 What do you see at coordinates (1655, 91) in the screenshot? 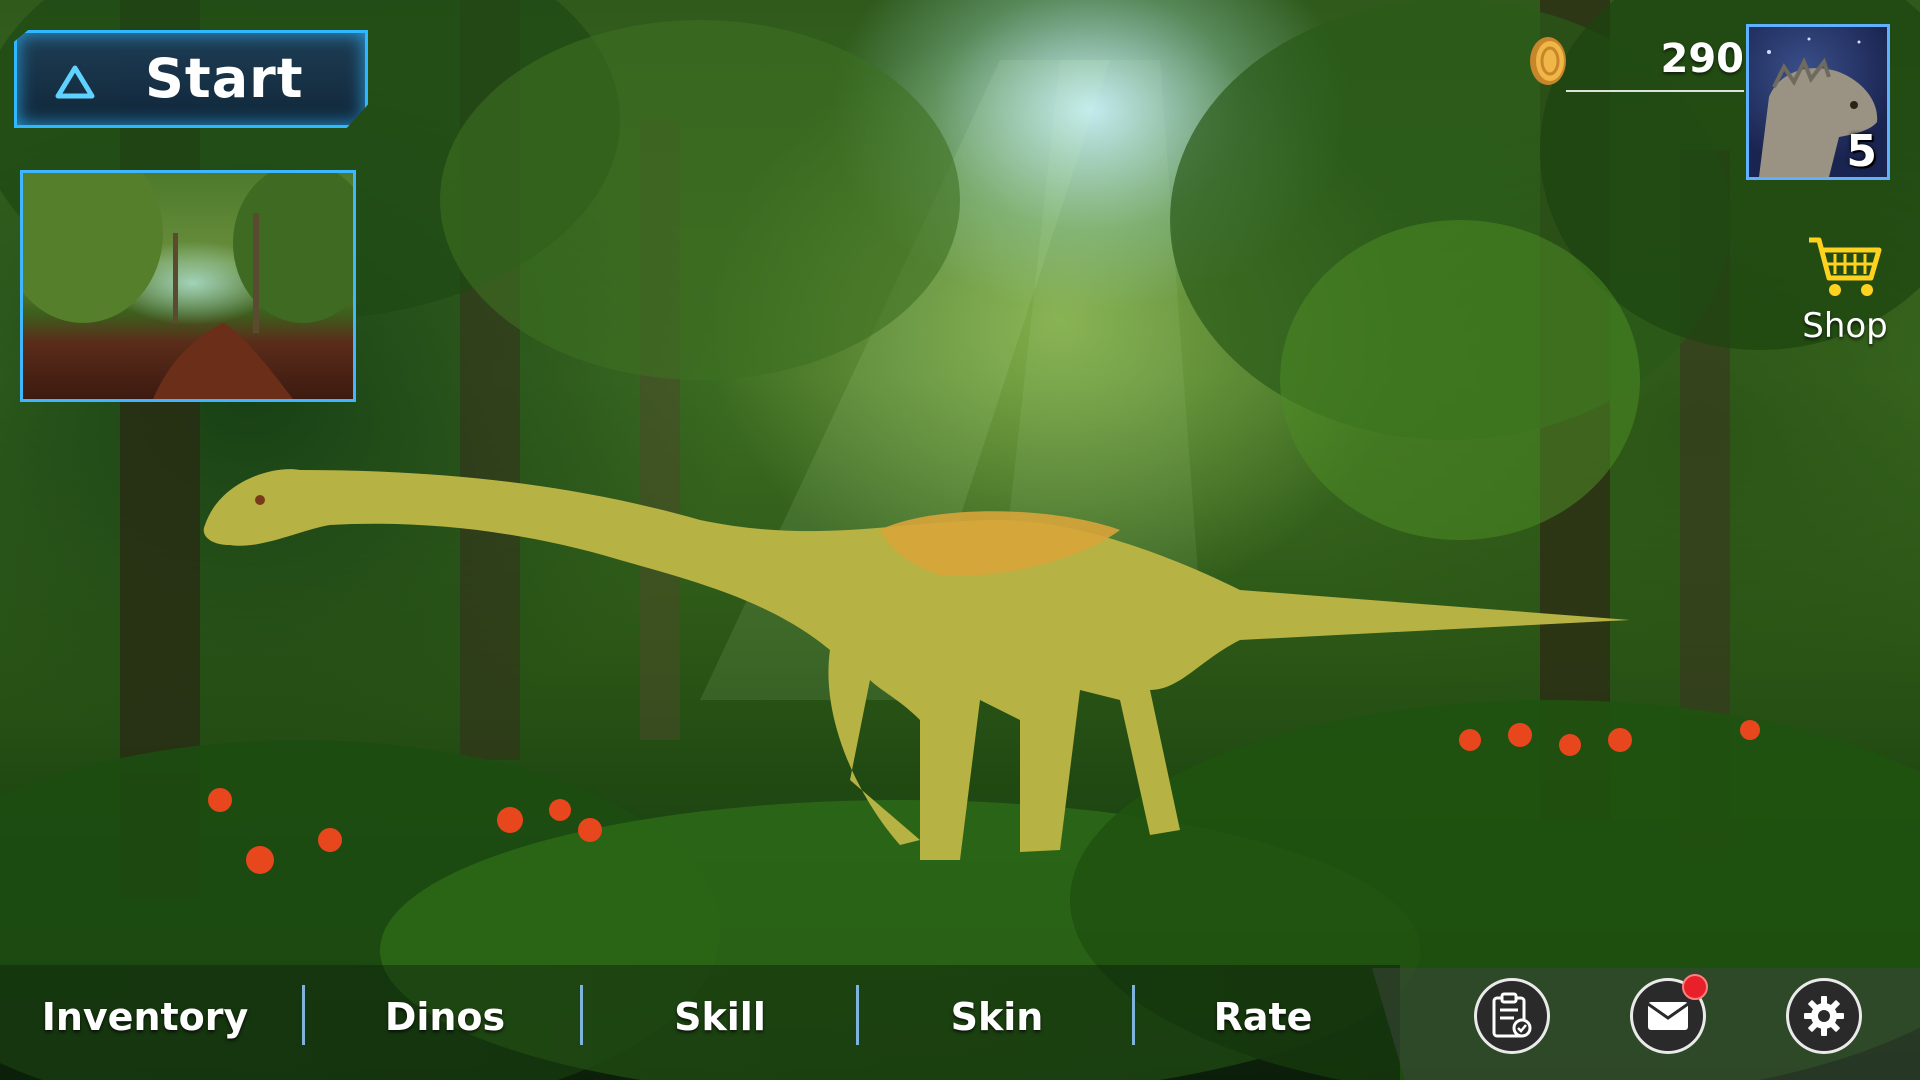
I see `coin-underline` at bounding box center [1655, 91].